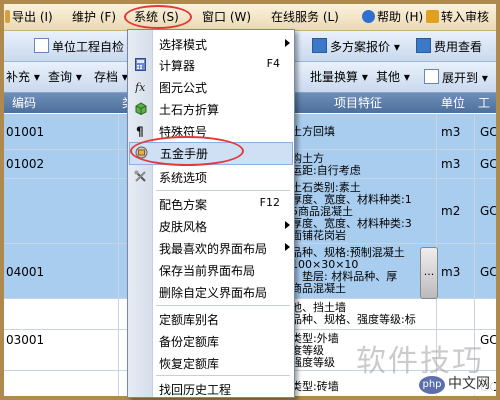  What do you see at coordinates (211, 318) in the screenshot?
I see `menu-item-quota-alias: 定额库别名` at bounding box center [211, 318].